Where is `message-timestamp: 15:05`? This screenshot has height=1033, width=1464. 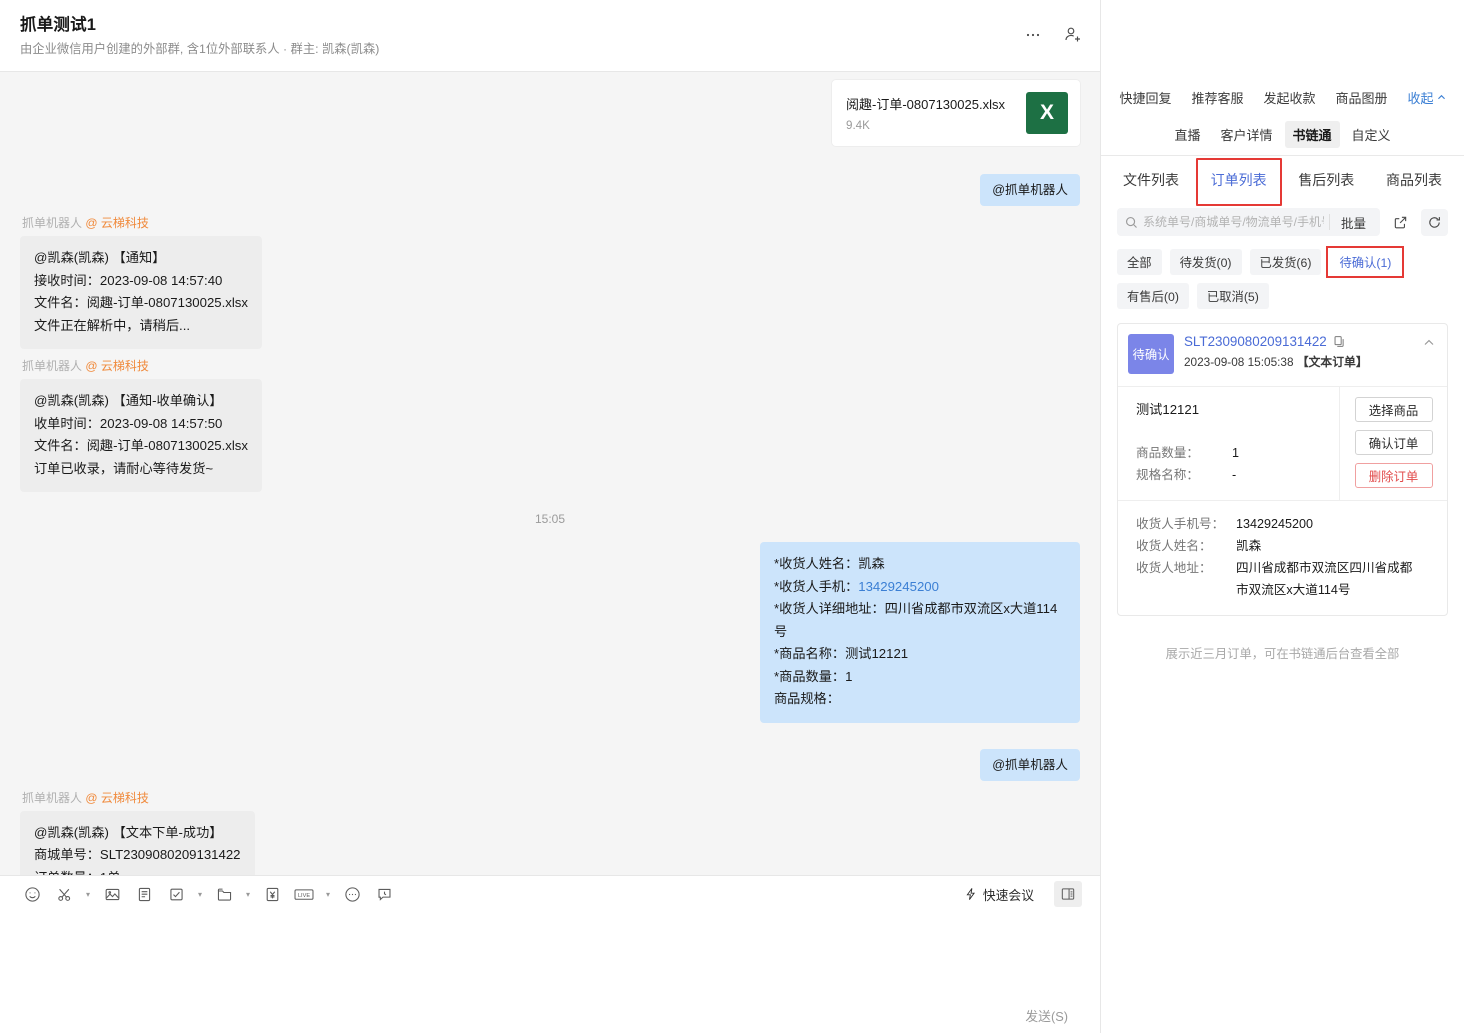
message-timestamp: 15:05 is located at coordinates (550, 519).